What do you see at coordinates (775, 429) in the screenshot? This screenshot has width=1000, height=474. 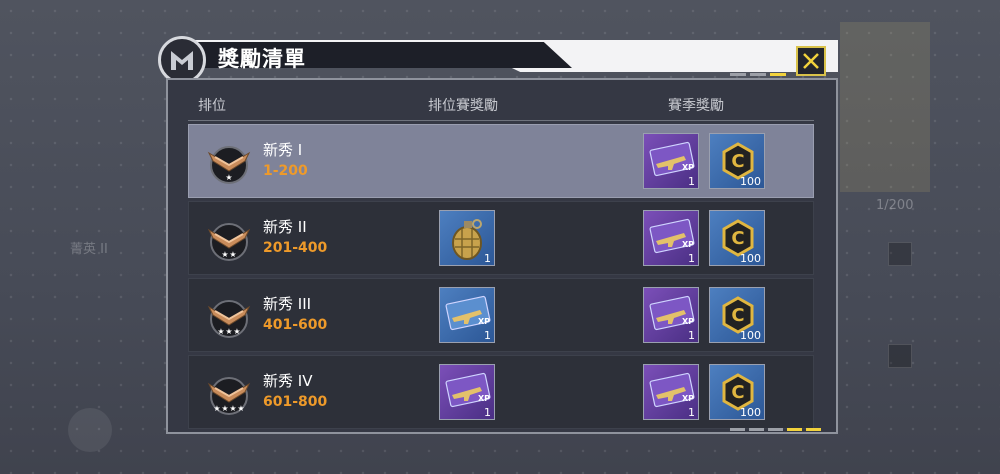 I see `bottom-page-indicator` at bounding box center [775, 429].